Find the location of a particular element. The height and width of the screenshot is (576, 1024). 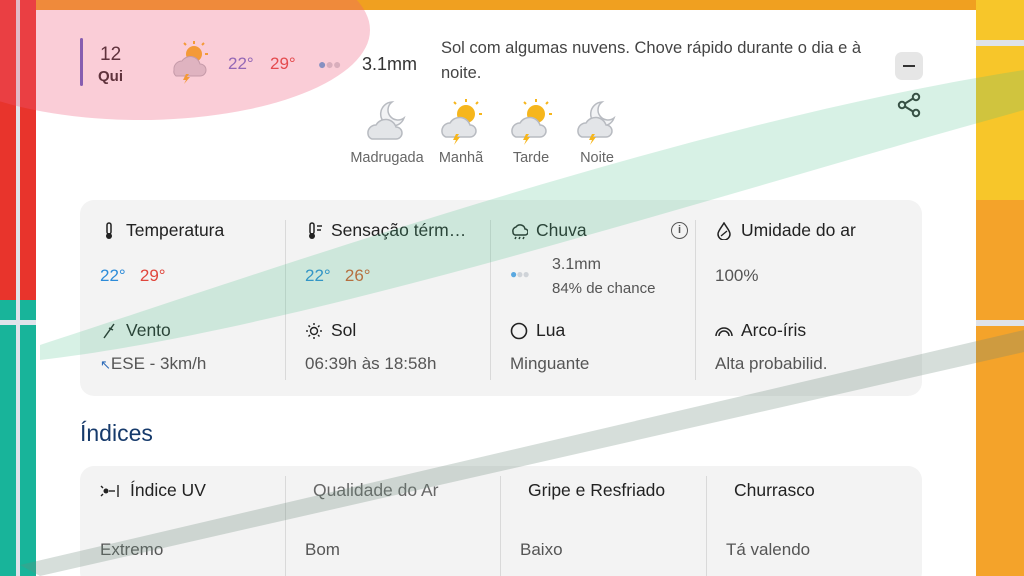

wind-value: ESE - 3km/h is located at coordinates (158, 363).